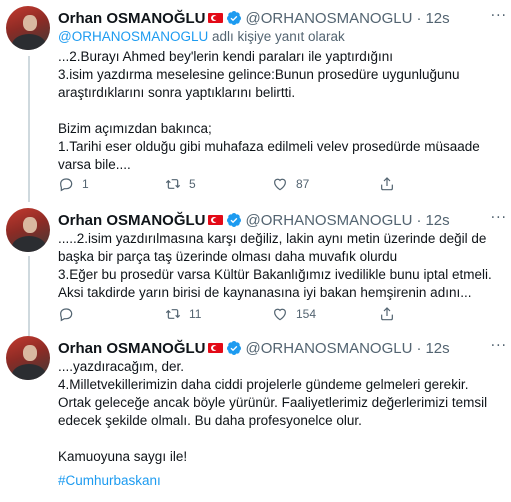  Describe the element at coordinates (303, 184) in the screenshot. I see `like-count: 87` at that location.